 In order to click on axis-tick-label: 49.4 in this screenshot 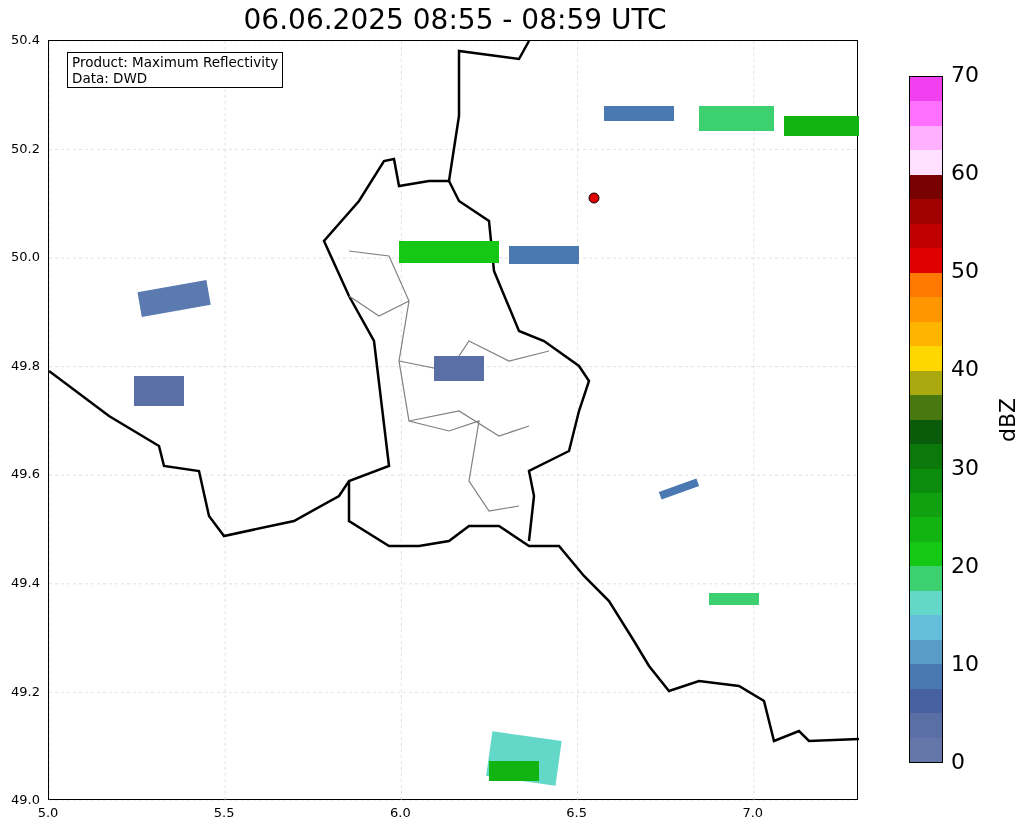, I will do `click(25, 582)`.